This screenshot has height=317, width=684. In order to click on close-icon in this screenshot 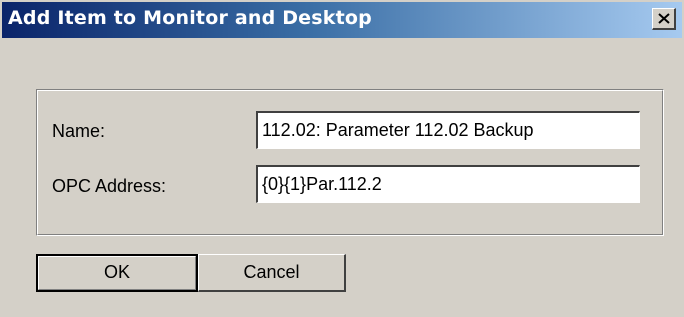, I will do `click(664, 18)`.